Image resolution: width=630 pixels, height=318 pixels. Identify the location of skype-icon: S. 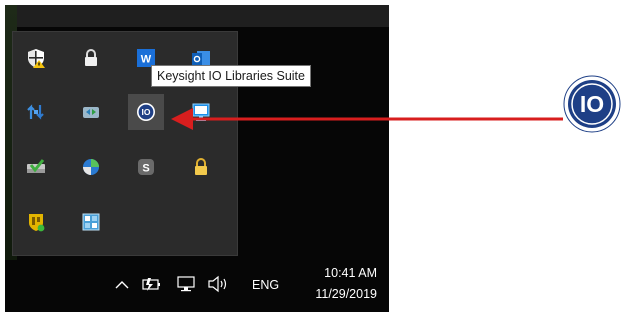
(146, 167).